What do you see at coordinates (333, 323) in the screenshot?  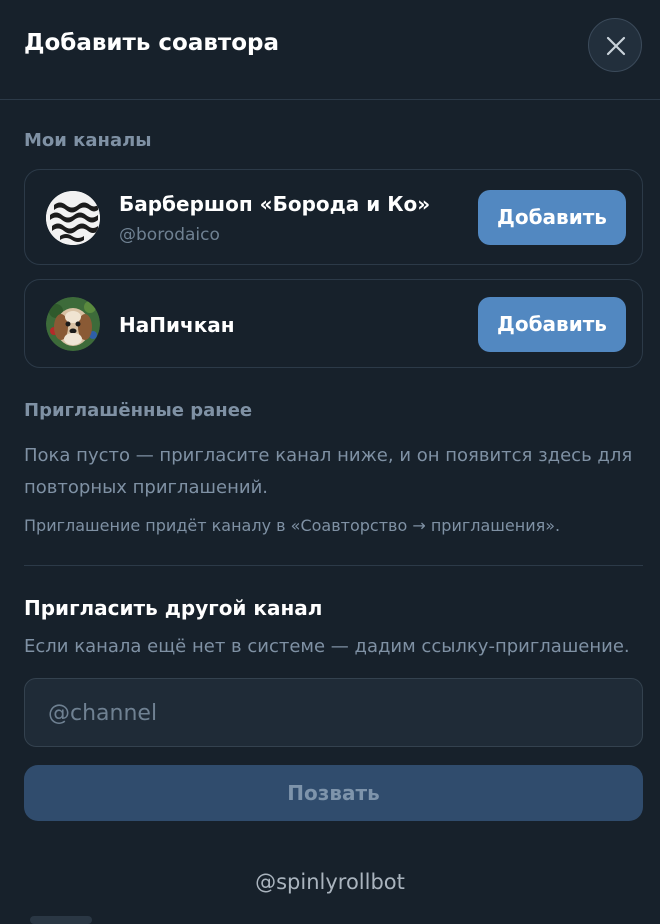 I see `channel-card: НаПичкан Добавить` at bounding box center [333, 323].